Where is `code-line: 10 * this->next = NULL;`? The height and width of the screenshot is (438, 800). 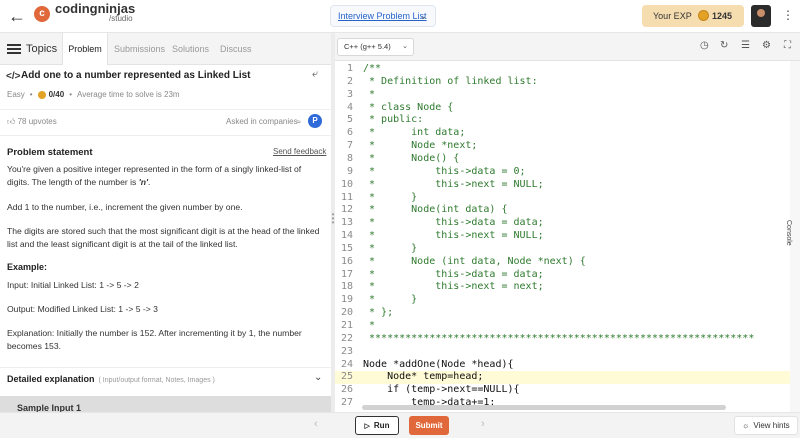
code-line: 10 * this->next = NULL; is located at coordinates (562, 185).